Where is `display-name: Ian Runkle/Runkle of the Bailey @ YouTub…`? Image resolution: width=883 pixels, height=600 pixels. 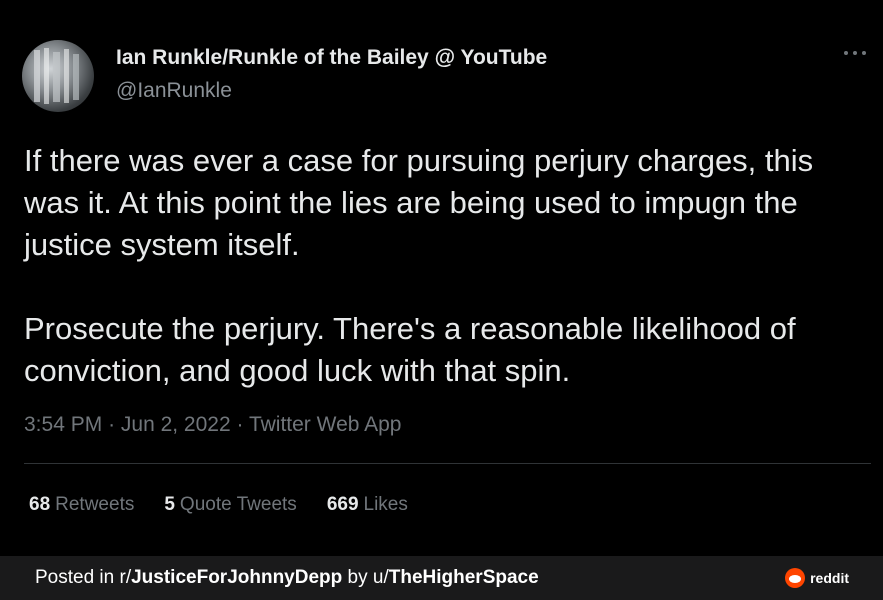
display-name: Ian Runkle/Runkle of the Bailey @ YouTub… is located at coordinates (331, 58).